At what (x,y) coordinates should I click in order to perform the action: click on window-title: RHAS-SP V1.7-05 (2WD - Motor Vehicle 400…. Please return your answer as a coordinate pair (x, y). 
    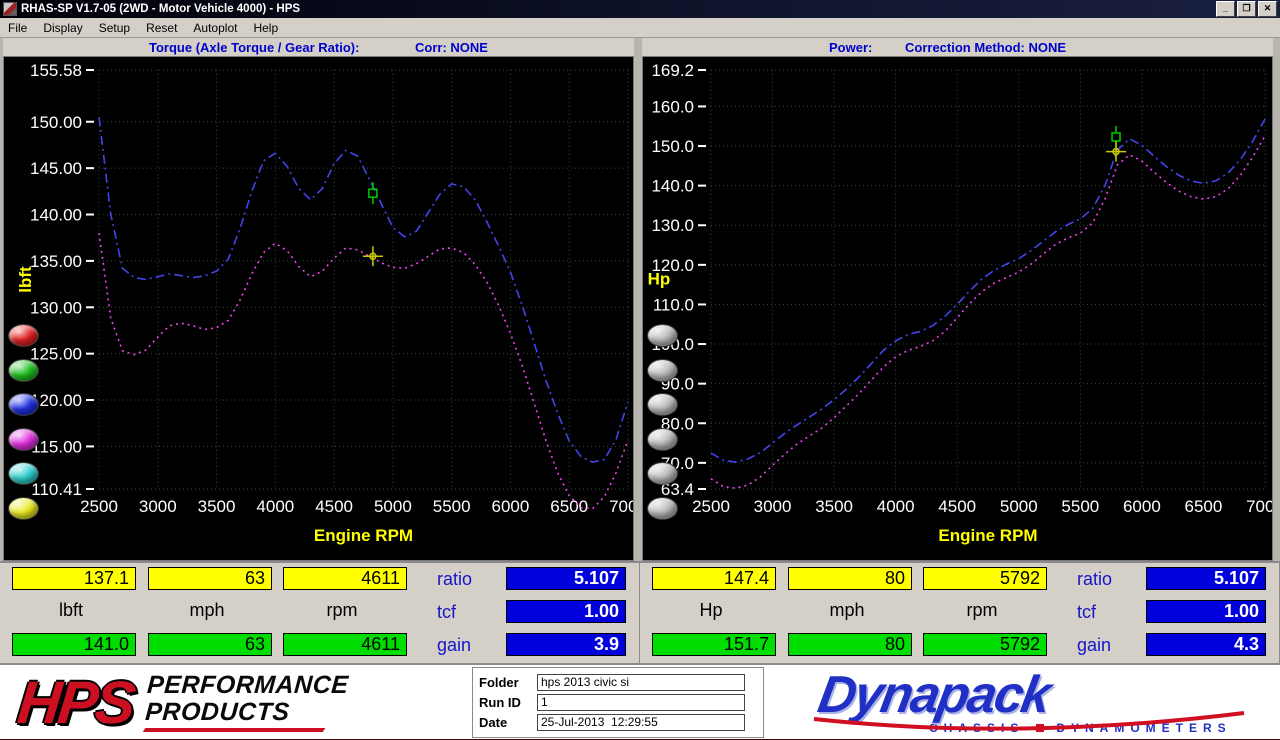
    Looking at the image, I should click on (161, 9).